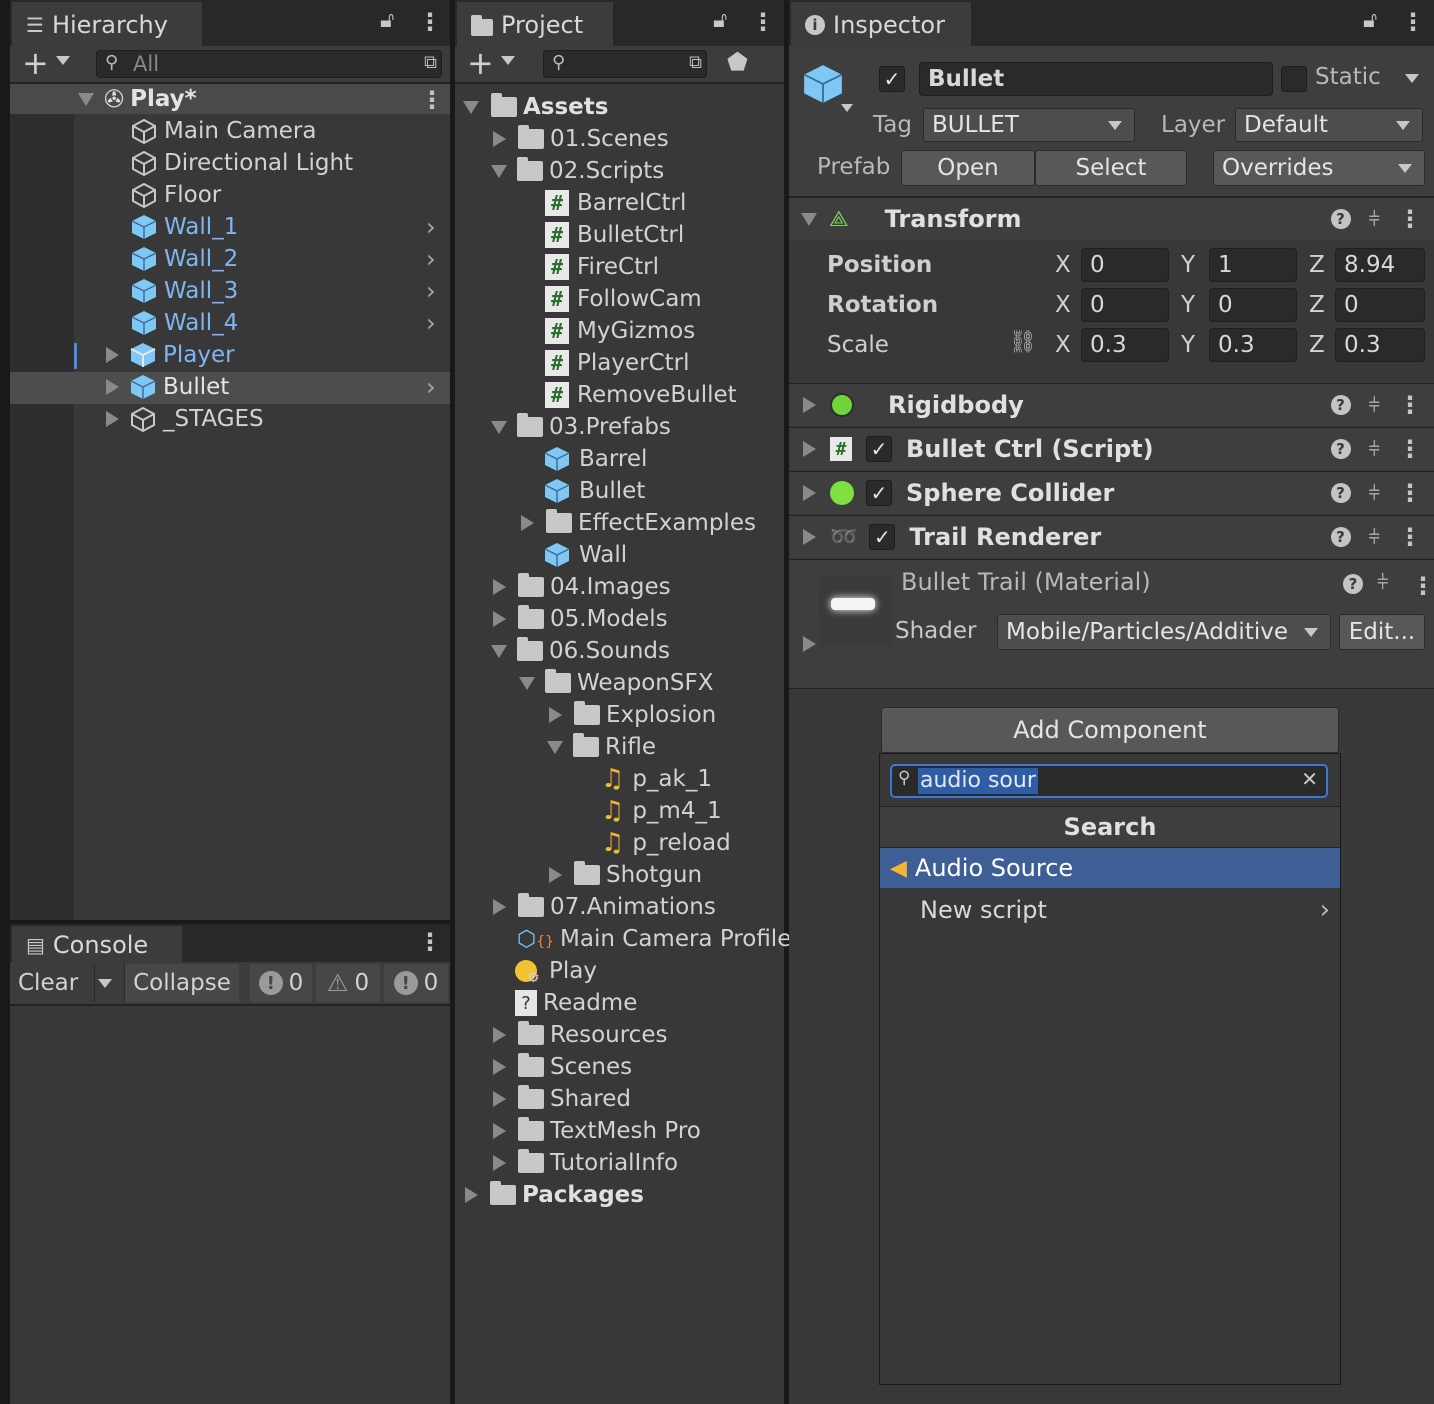  What do you see at coordinates (508, 60) in the screenshot?
I see `create-dropdown-chevron-icon` at bounding box center [508, 60].